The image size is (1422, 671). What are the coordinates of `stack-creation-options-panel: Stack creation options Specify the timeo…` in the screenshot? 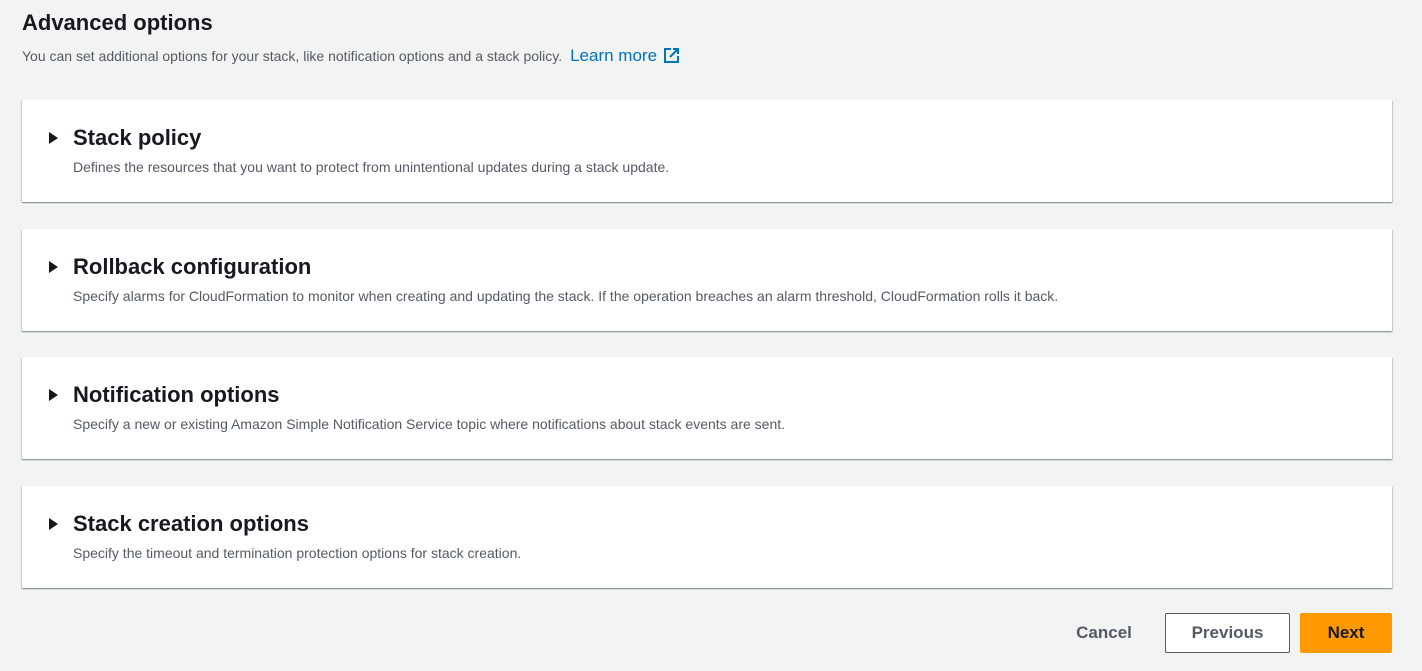 It's located at (707, 537).